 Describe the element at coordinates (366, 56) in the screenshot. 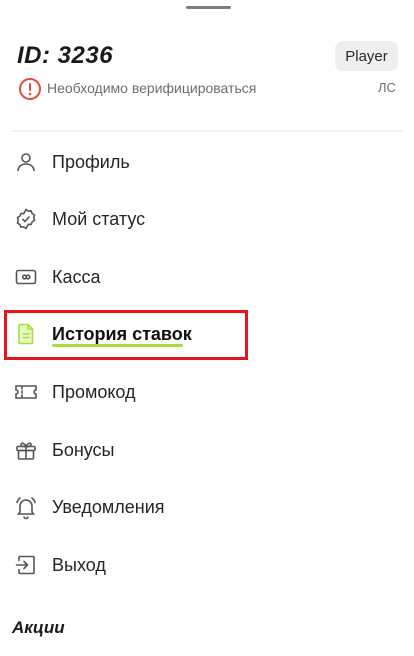

I see `role-badge: Player` at that location.